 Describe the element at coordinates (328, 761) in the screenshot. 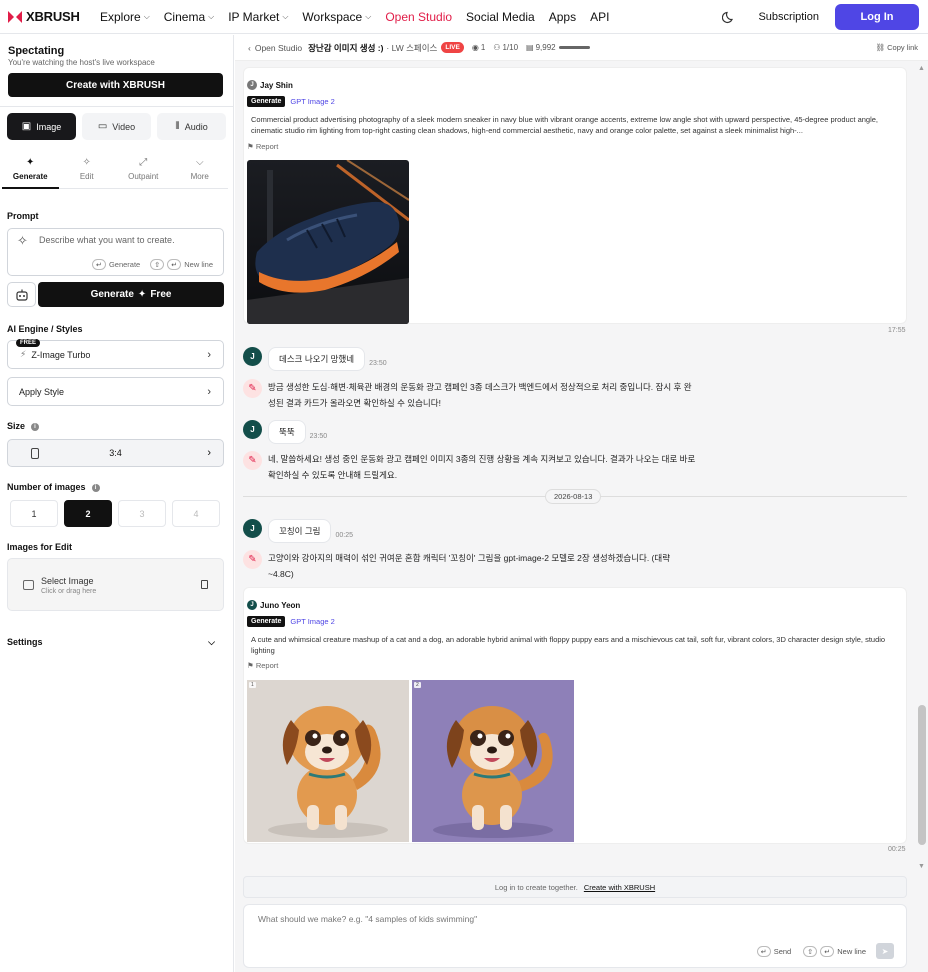

I see `generated-image-1: 1` at that location.